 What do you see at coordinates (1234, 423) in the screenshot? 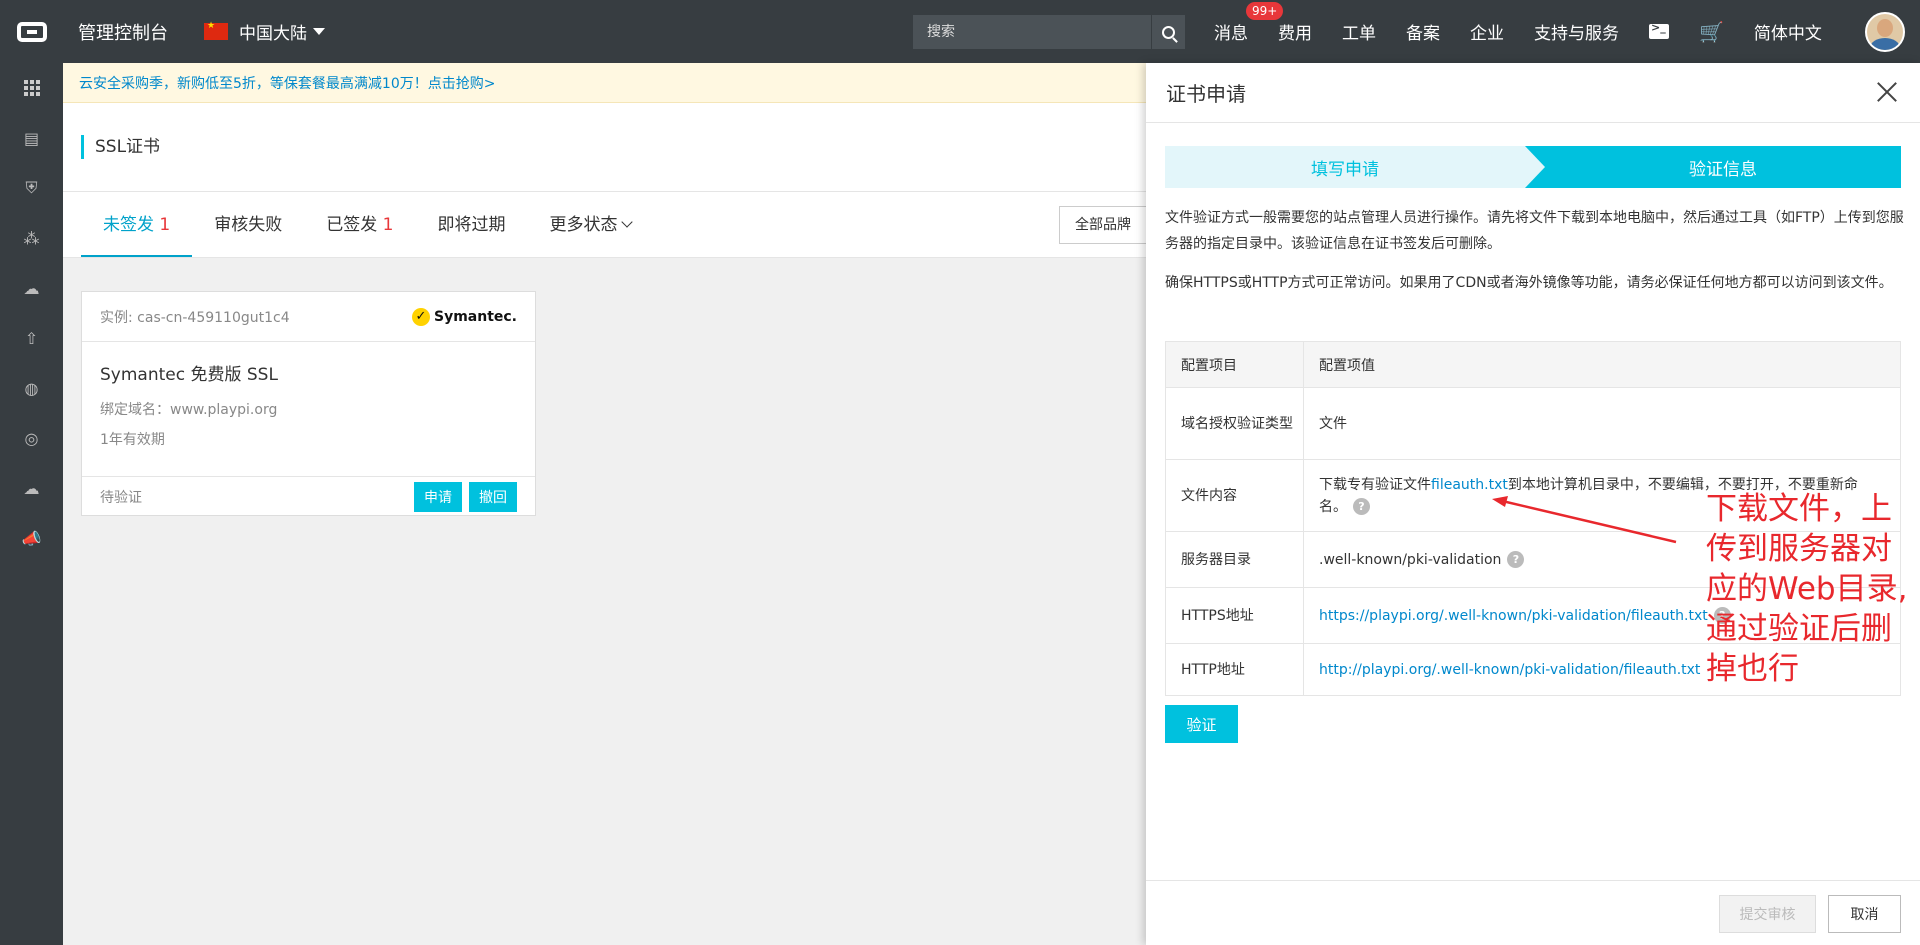
I see `config-key: 域名授权验证类型` at bounding box center [1234, 423].